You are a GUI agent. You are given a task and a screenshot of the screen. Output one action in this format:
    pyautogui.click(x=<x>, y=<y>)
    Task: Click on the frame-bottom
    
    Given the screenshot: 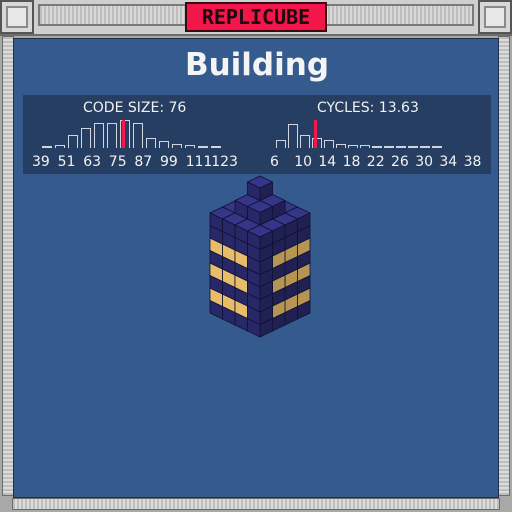 What is the action you would take?
    pyautogui.click(x=256, y=504)
    